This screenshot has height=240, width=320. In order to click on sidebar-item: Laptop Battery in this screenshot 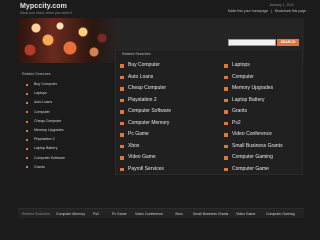, I will do `click(57, 148)`.